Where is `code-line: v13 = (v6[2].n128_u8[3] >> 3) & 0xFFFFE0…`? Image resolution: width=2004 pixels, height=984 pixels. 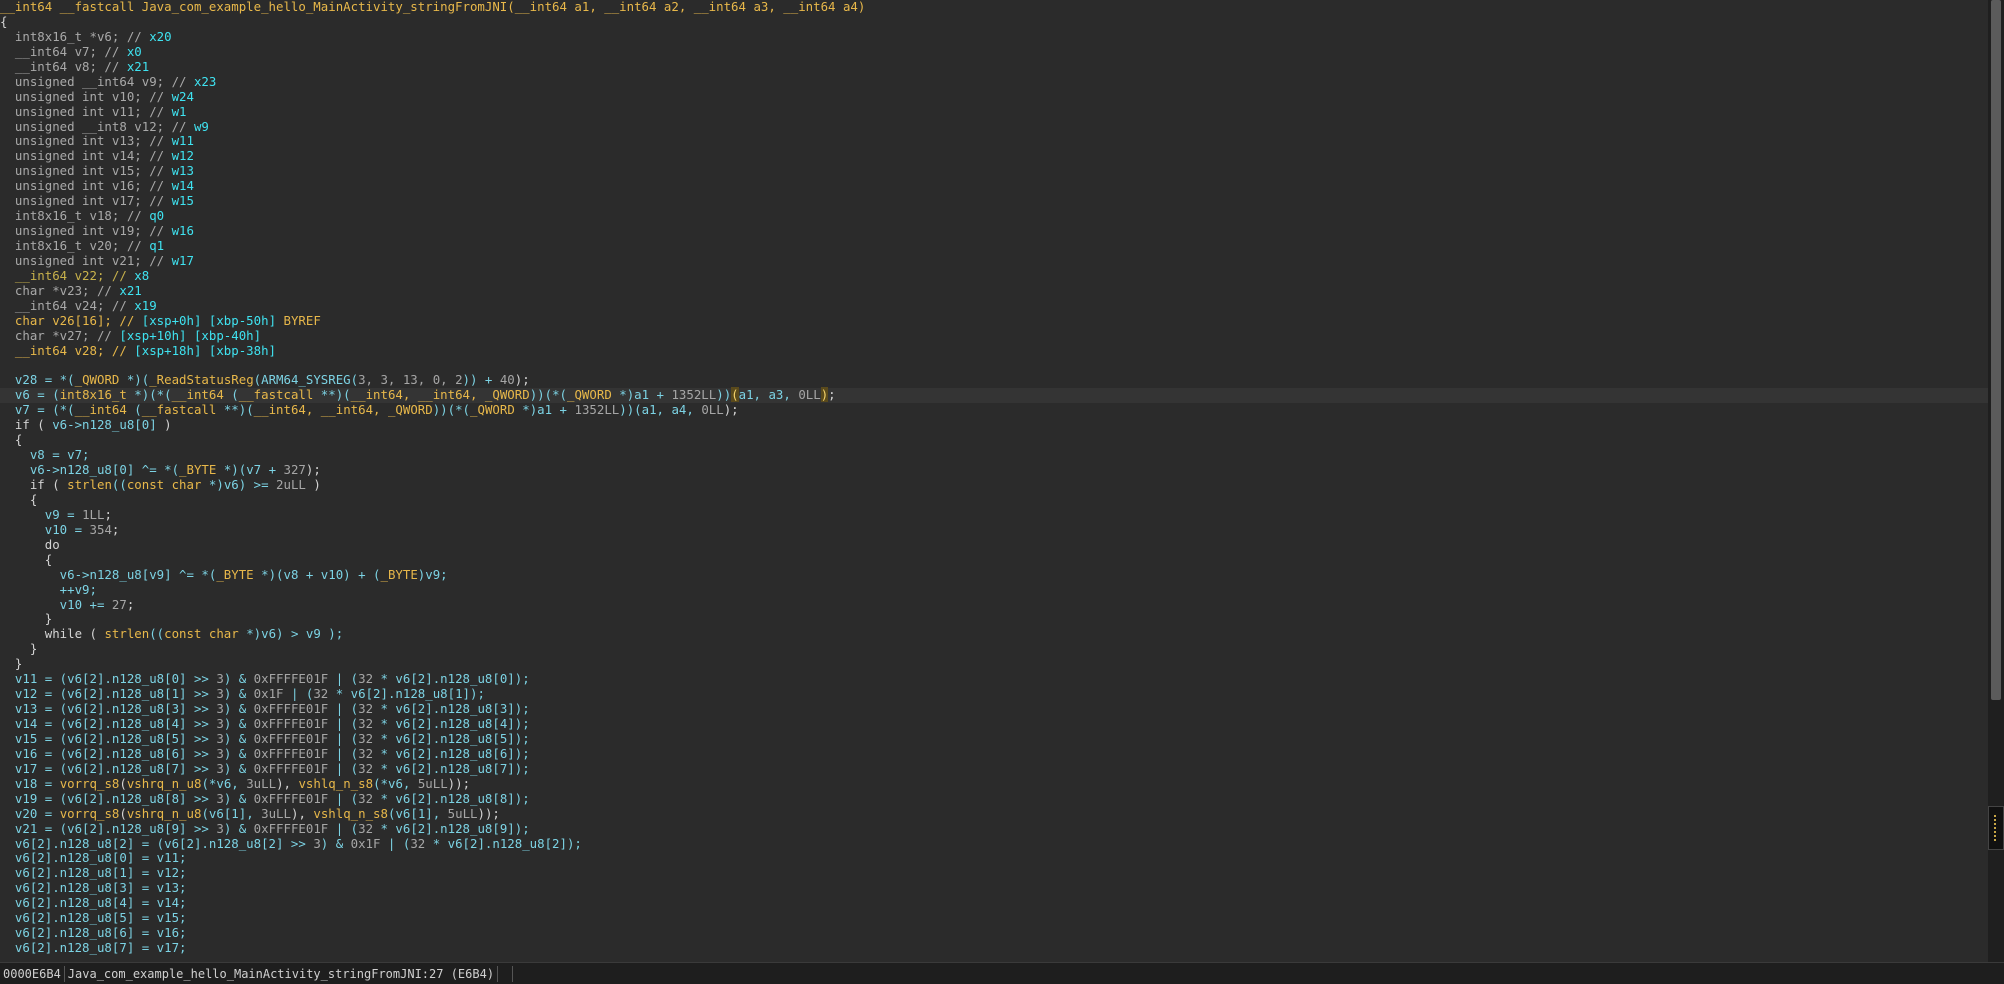 code-line: v13 = (v6[2].n128_u8[3] >> 3) & 0xFFFFE0… is located at coordinates (994, 709).